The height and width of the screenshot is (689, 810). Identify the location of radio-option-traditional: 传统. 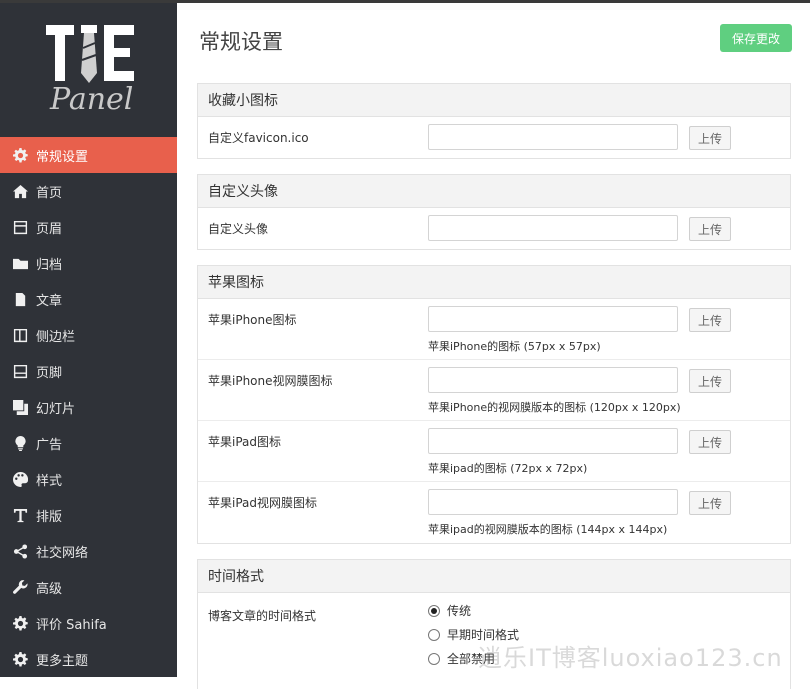
(449, 610).